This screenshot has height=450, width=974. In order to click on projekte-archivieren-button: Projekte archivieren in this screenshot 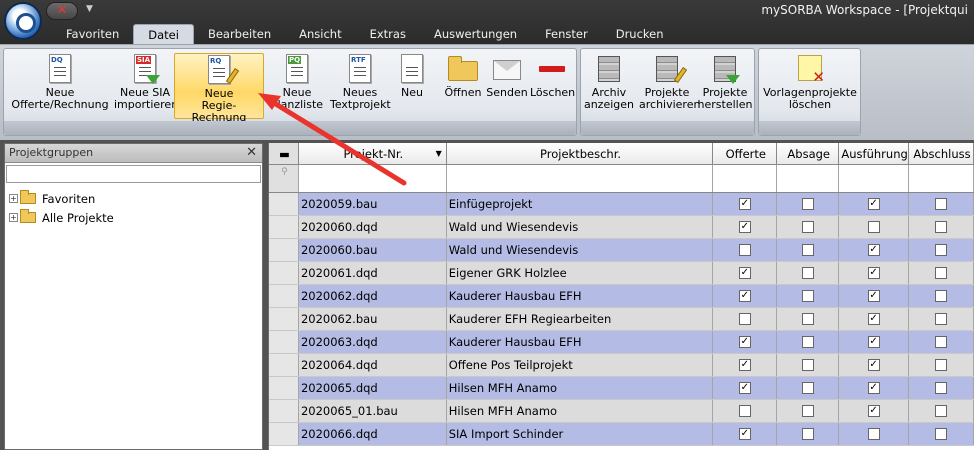, I will do `click(669, 86)`.